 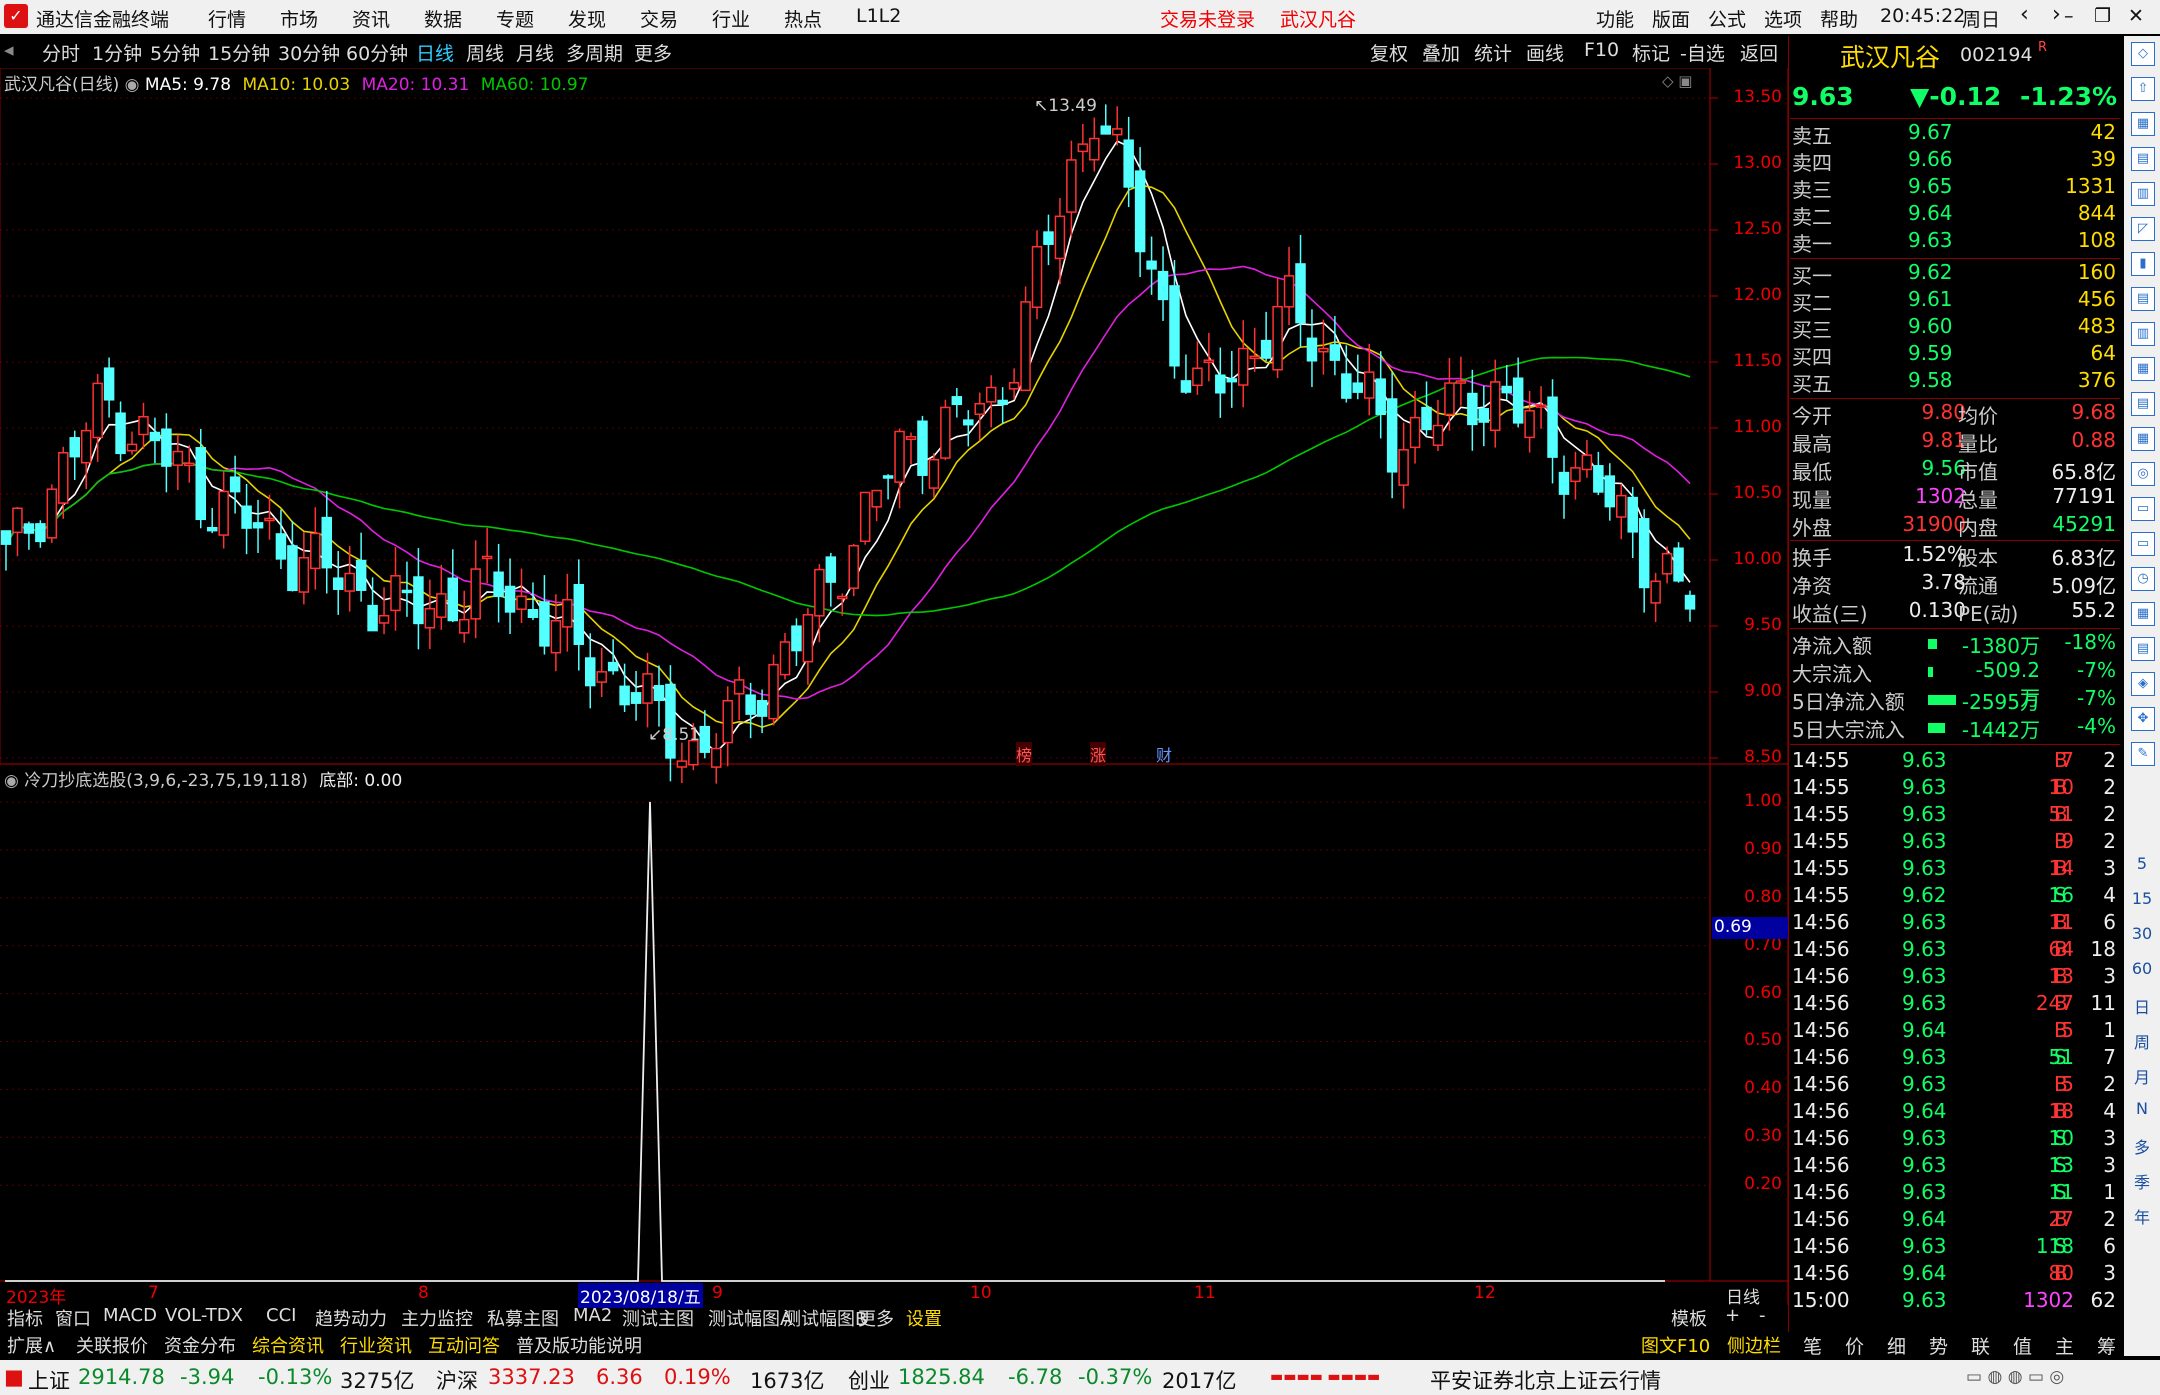 What do you see at coordinates (2024, 14) in the screenshot?
I see `back-icon: ‹` at bounding box center [2024, 14].